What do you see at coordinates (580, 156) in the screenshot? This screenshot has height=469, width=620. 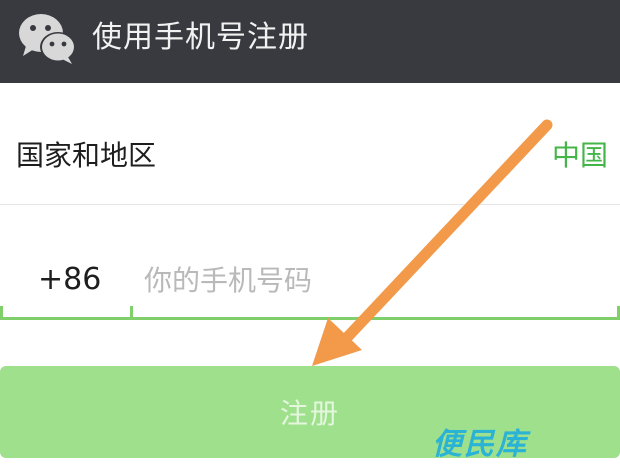 I see `country-region-value: 中国` at bounding box center [580, 156].